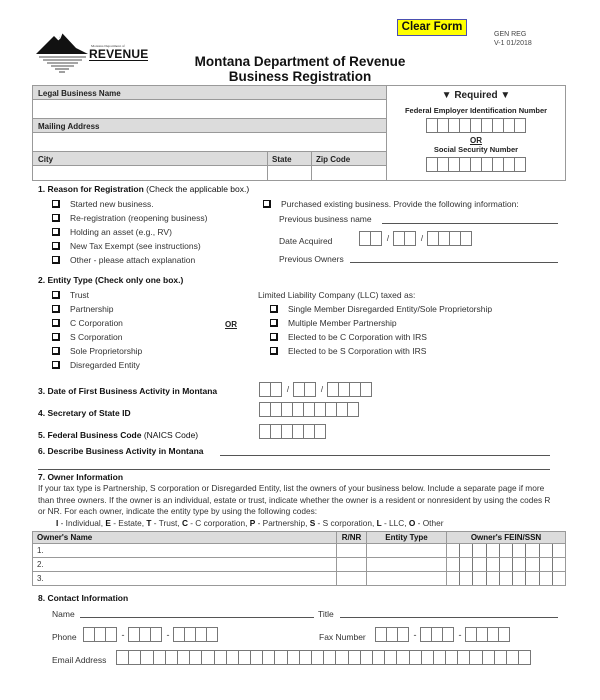  Describe the element at coordinates (97, 295) in the screenshot. I see `checkbox-option: Trust` at that location.